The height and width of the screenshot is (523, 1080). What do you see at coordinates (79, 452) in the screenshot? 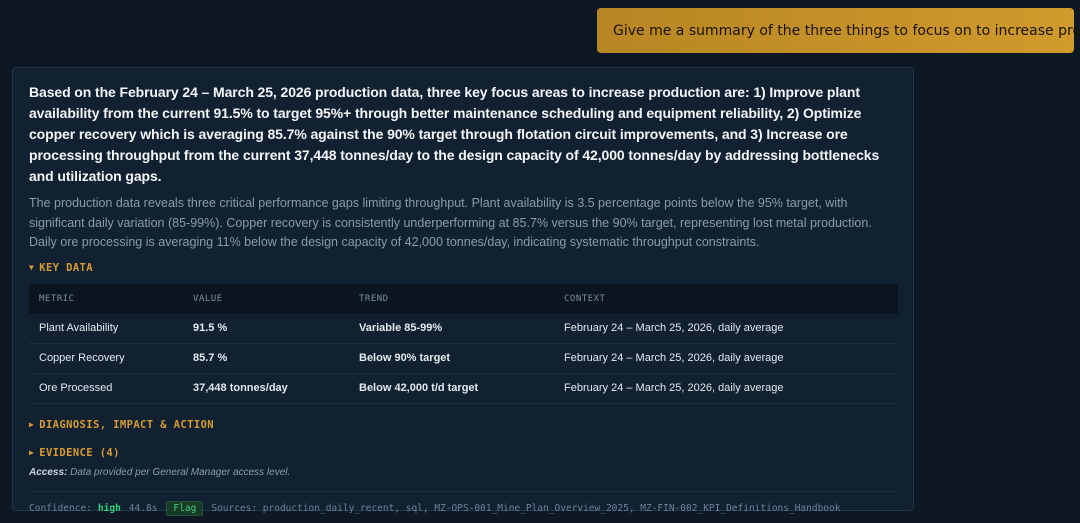
I see `evidence-label: EVIDENCE (4)` at bounding box center [79, 452].